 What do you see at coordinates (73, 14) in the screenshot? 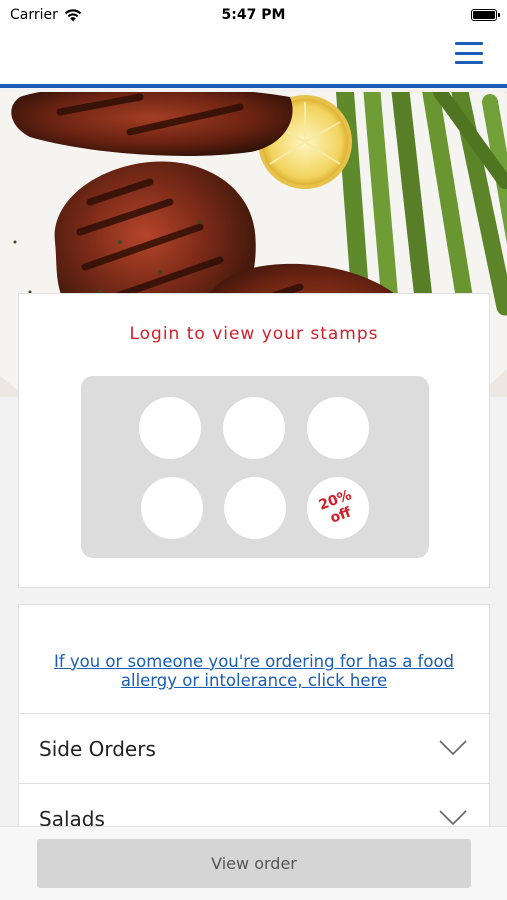
I see `wifi-icon` at bounding box center [73, 14].